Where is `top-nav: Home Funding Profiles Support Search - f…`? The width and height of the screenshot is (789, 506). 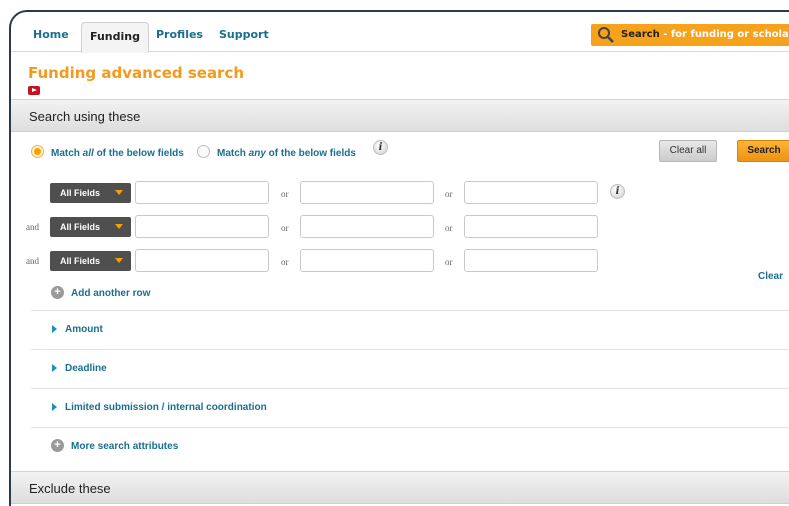 top-nav: Home Funding Profiles Support Search - f… is located at coordinates (400, 32).